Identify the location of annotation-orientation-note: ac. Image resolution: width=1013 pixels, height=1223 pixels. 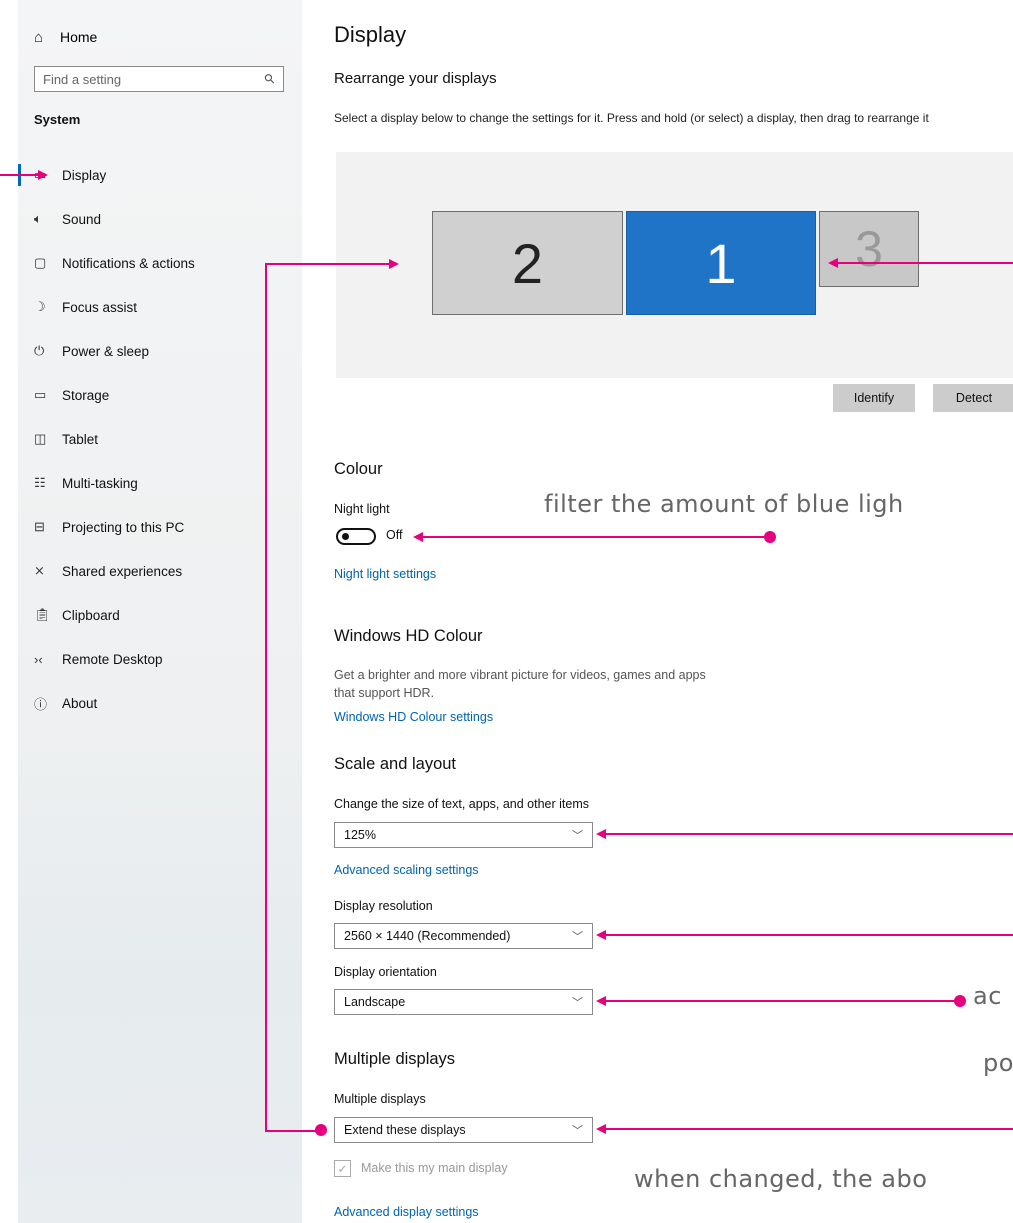
(987, 996).